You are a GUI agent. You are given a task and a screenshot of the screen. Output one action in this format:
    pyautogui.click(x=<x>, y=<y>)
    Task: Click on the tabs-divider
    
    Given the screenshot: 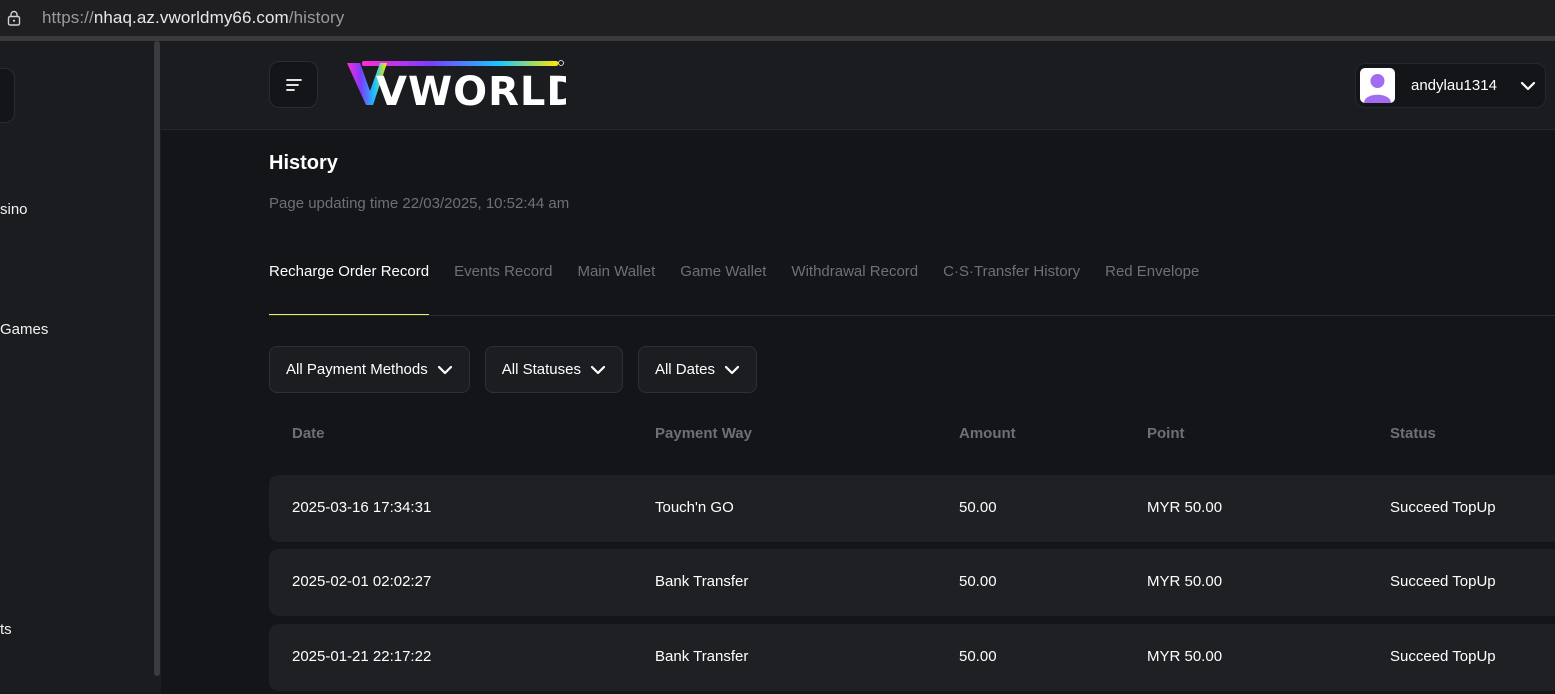 What is the action you would take?
    pyautogui.click(x=912, y=315)
    